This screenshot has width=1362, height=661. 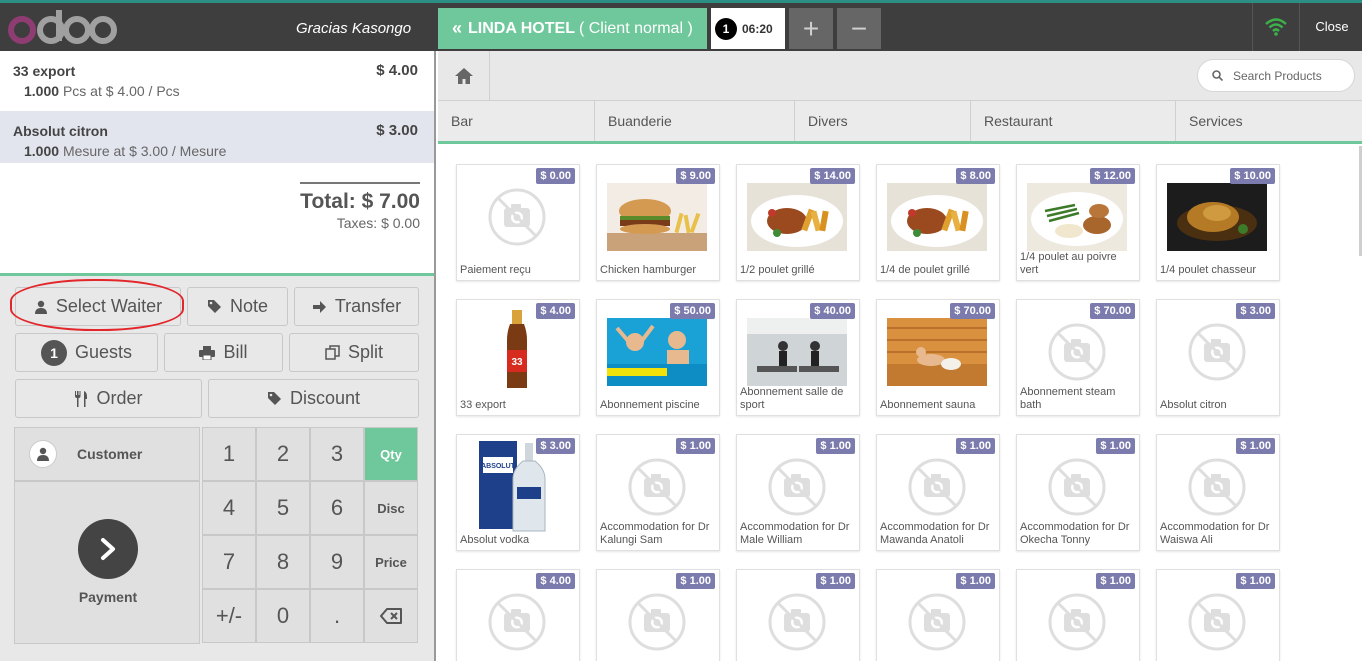 What do you see at coordinates (283, 454) in the screenshot?
I see `numpad-key-2: 2` at bounding box center [283, 454].